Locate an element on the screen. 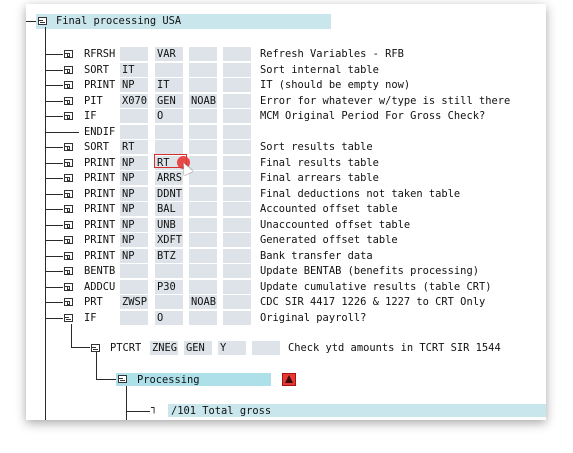 The width and height of the screenshot is (573, 453). param-value: XDFT is located at coordinates (169, 240).